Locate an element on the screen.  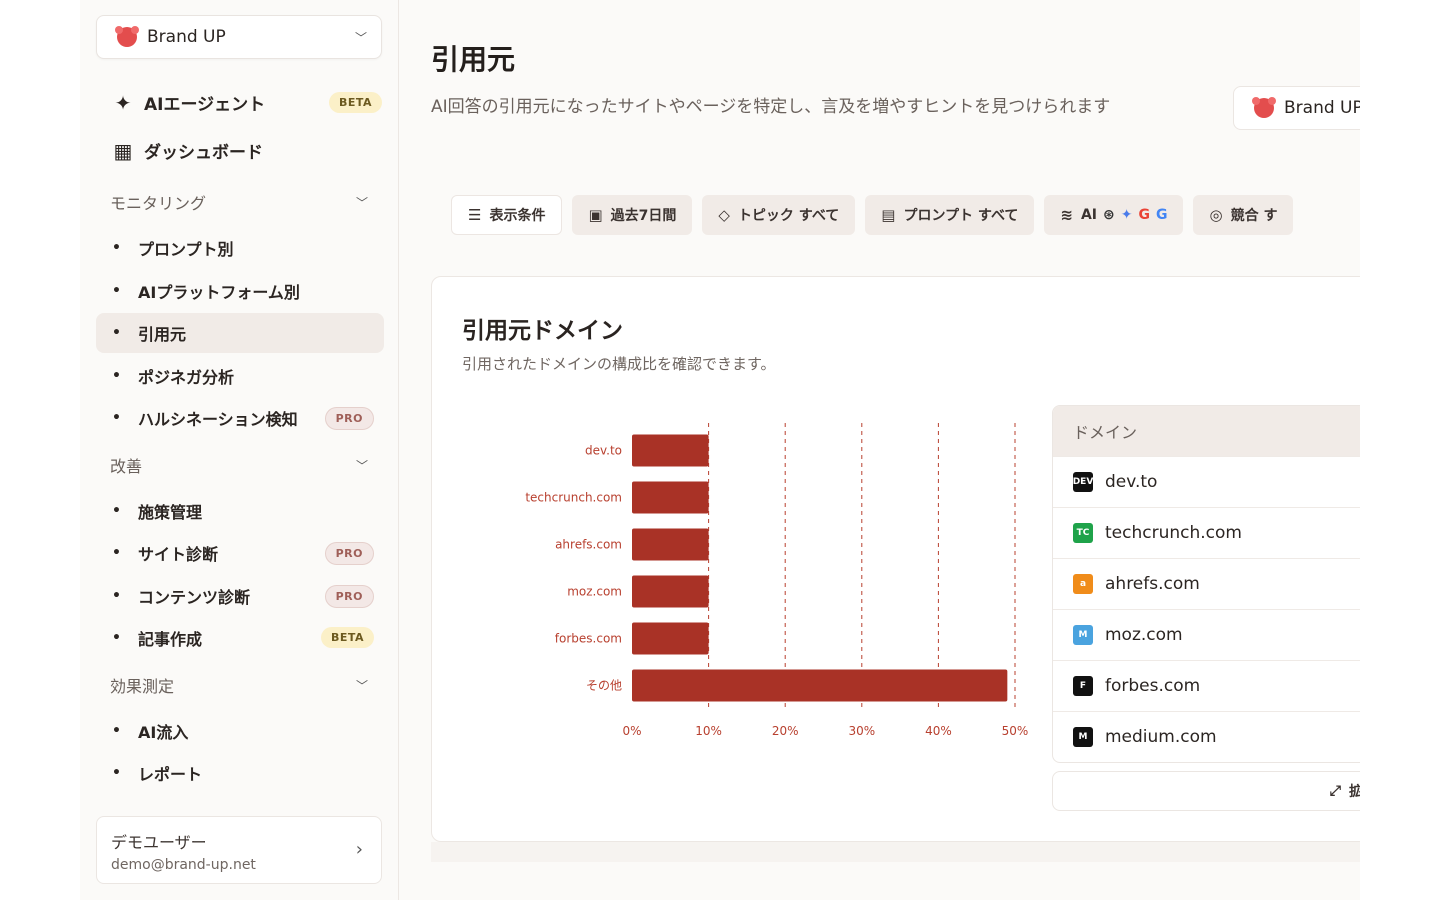
section-monitoring: モニタリング ﹀ is located at coordinates (239, 202).